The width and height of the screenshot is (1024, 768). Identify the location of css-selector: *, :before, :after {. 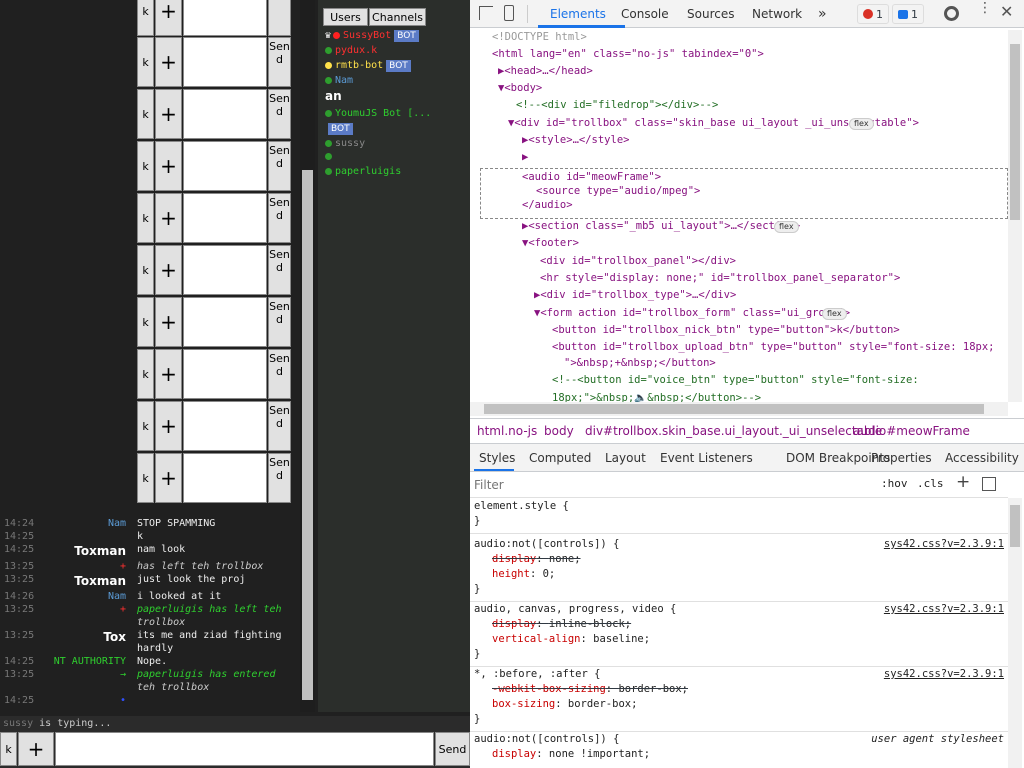
(537, 674).